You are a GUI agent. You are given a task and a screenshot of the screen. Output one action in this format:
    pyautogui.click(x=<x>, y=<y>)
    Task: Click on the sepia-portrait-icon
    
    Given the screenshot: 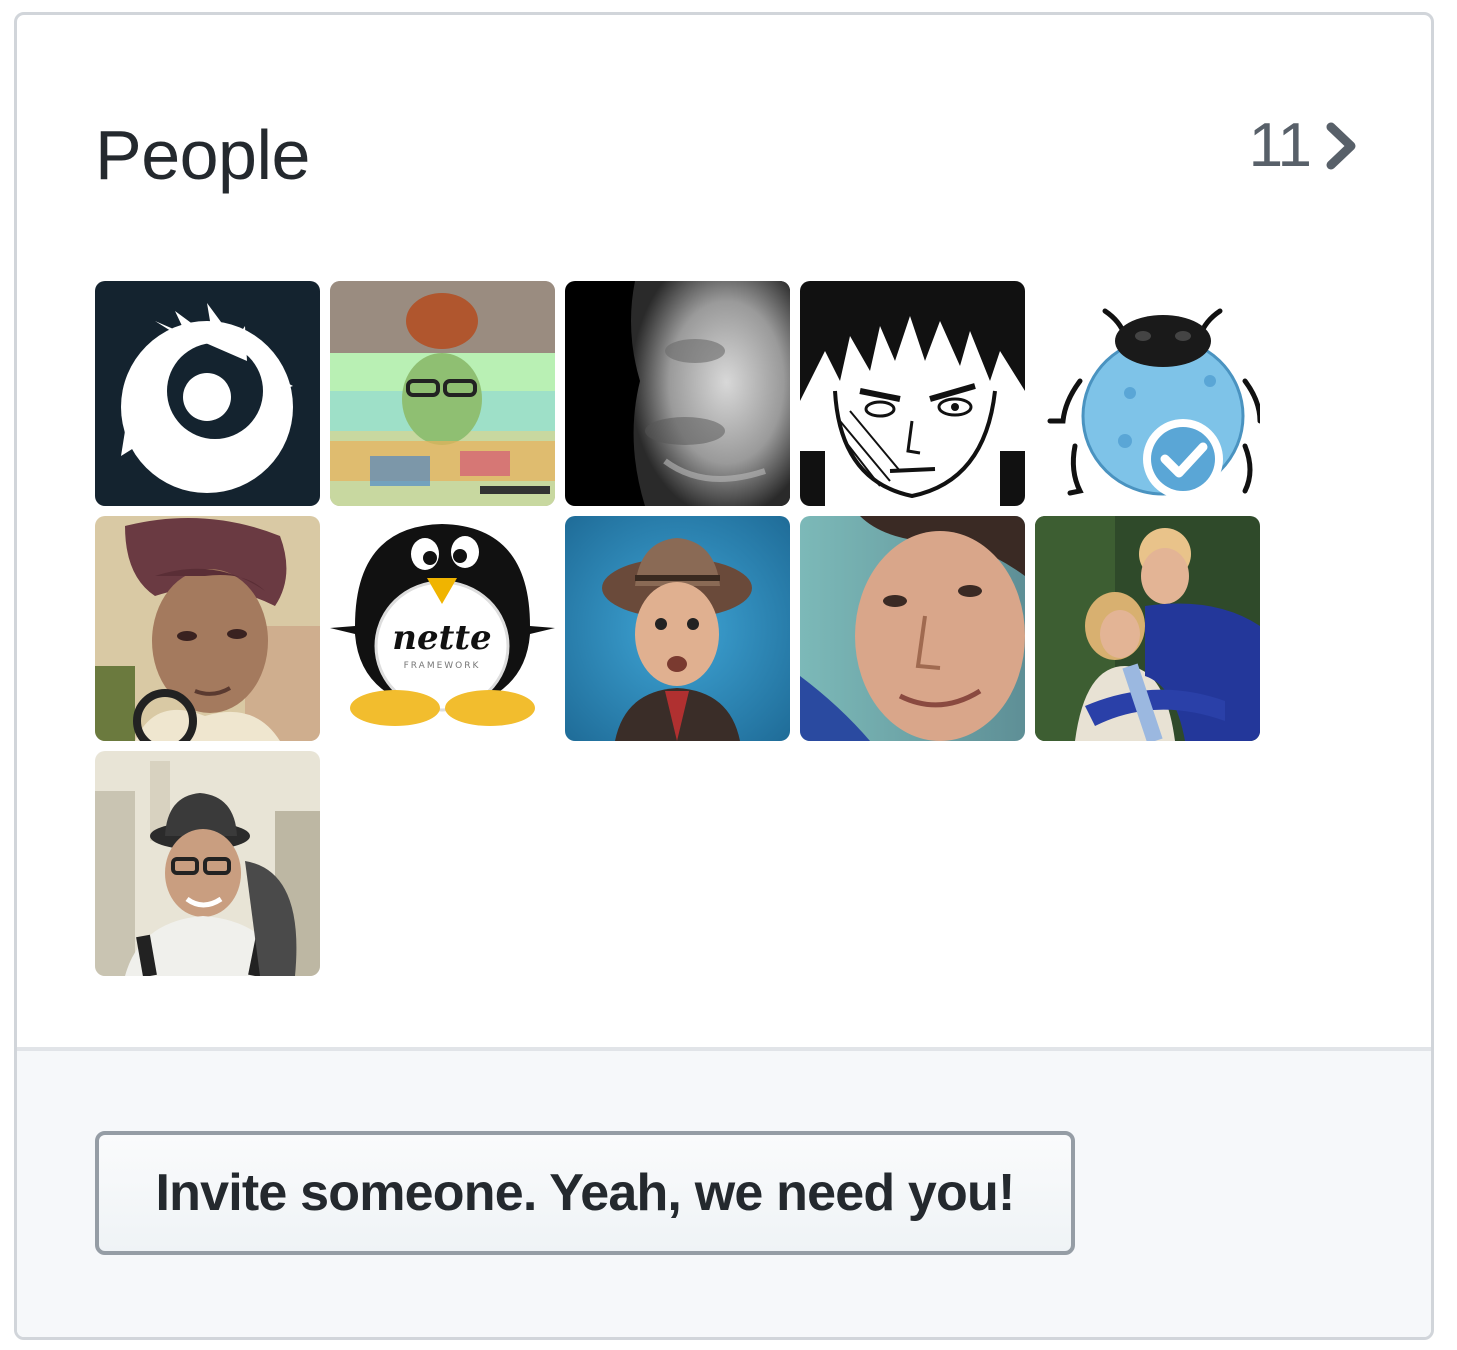 What is the action you would take?
    pyautogui.click(x=207, y=628)
    